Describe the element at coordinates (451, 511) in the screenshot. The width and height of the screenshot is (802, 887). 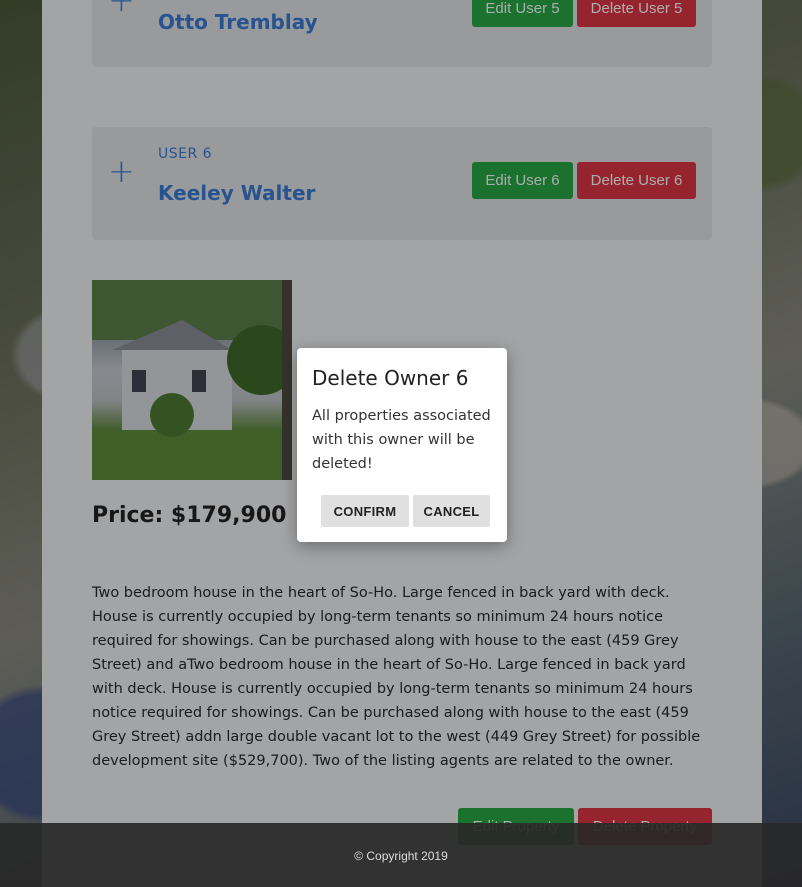
I see `cancel-button: CANCEL` at that location.